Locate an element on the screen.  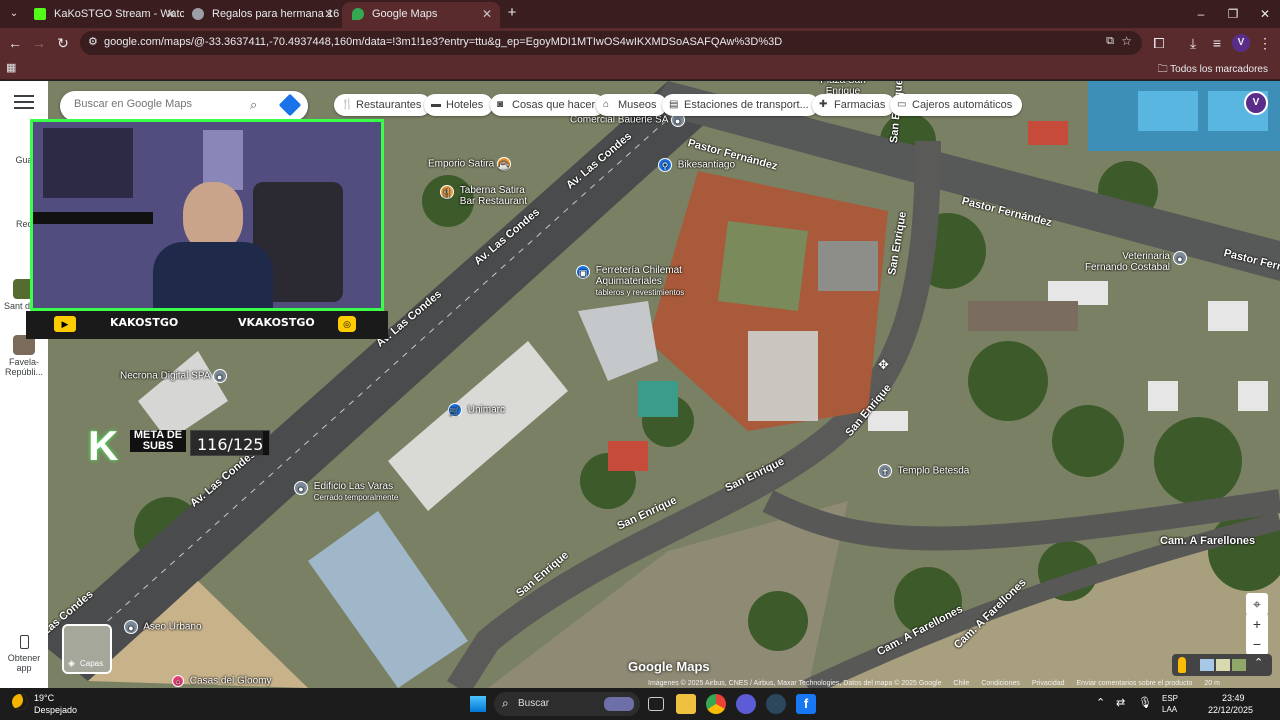
zoom-out-button: − is located at coordinates (1257, 644).